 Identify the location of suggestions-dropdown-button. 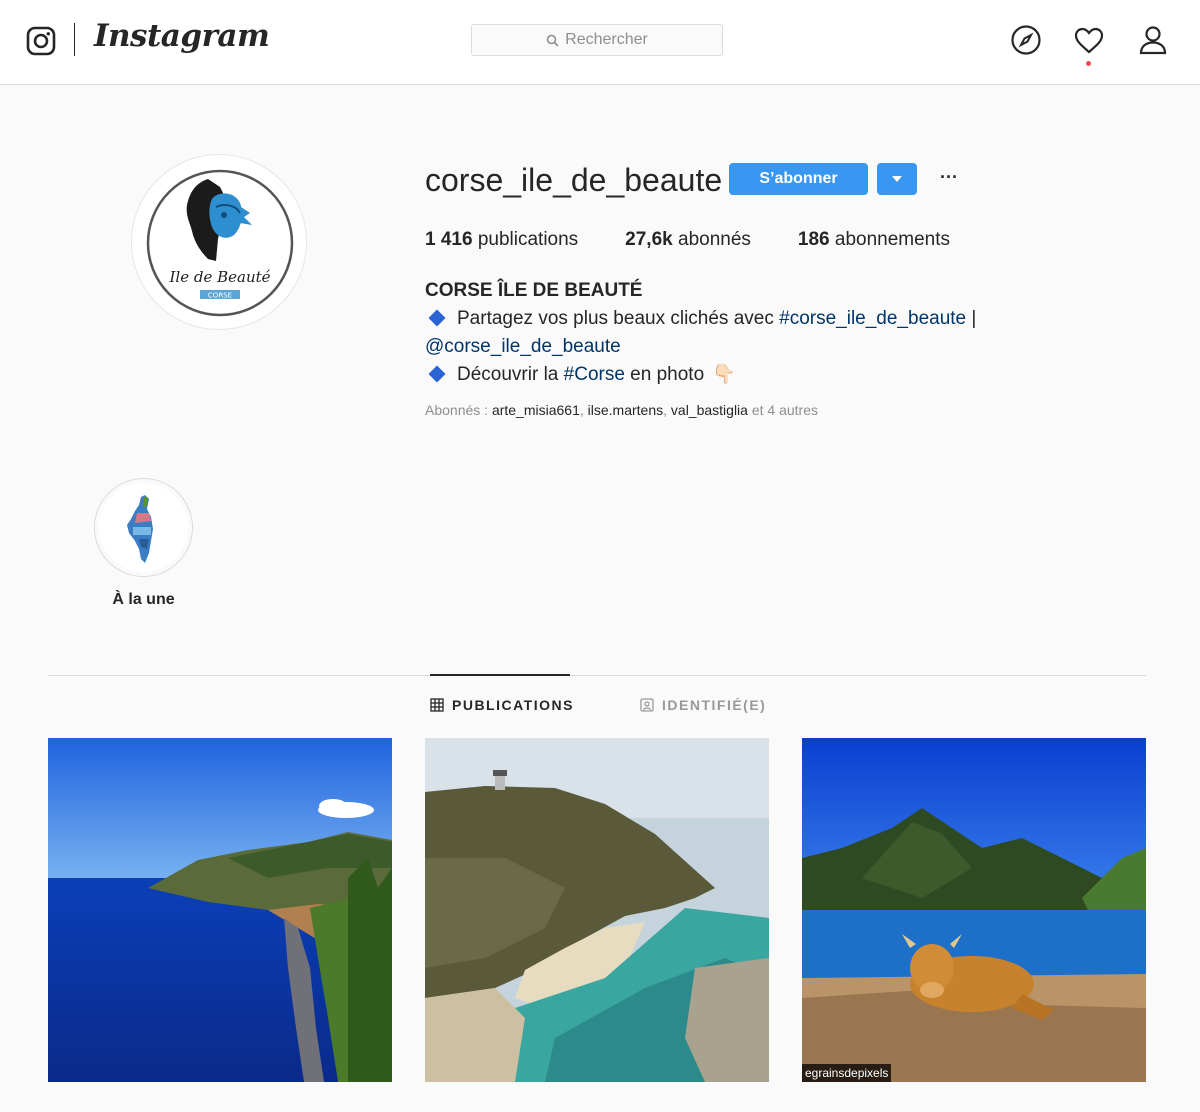
(897, 179).